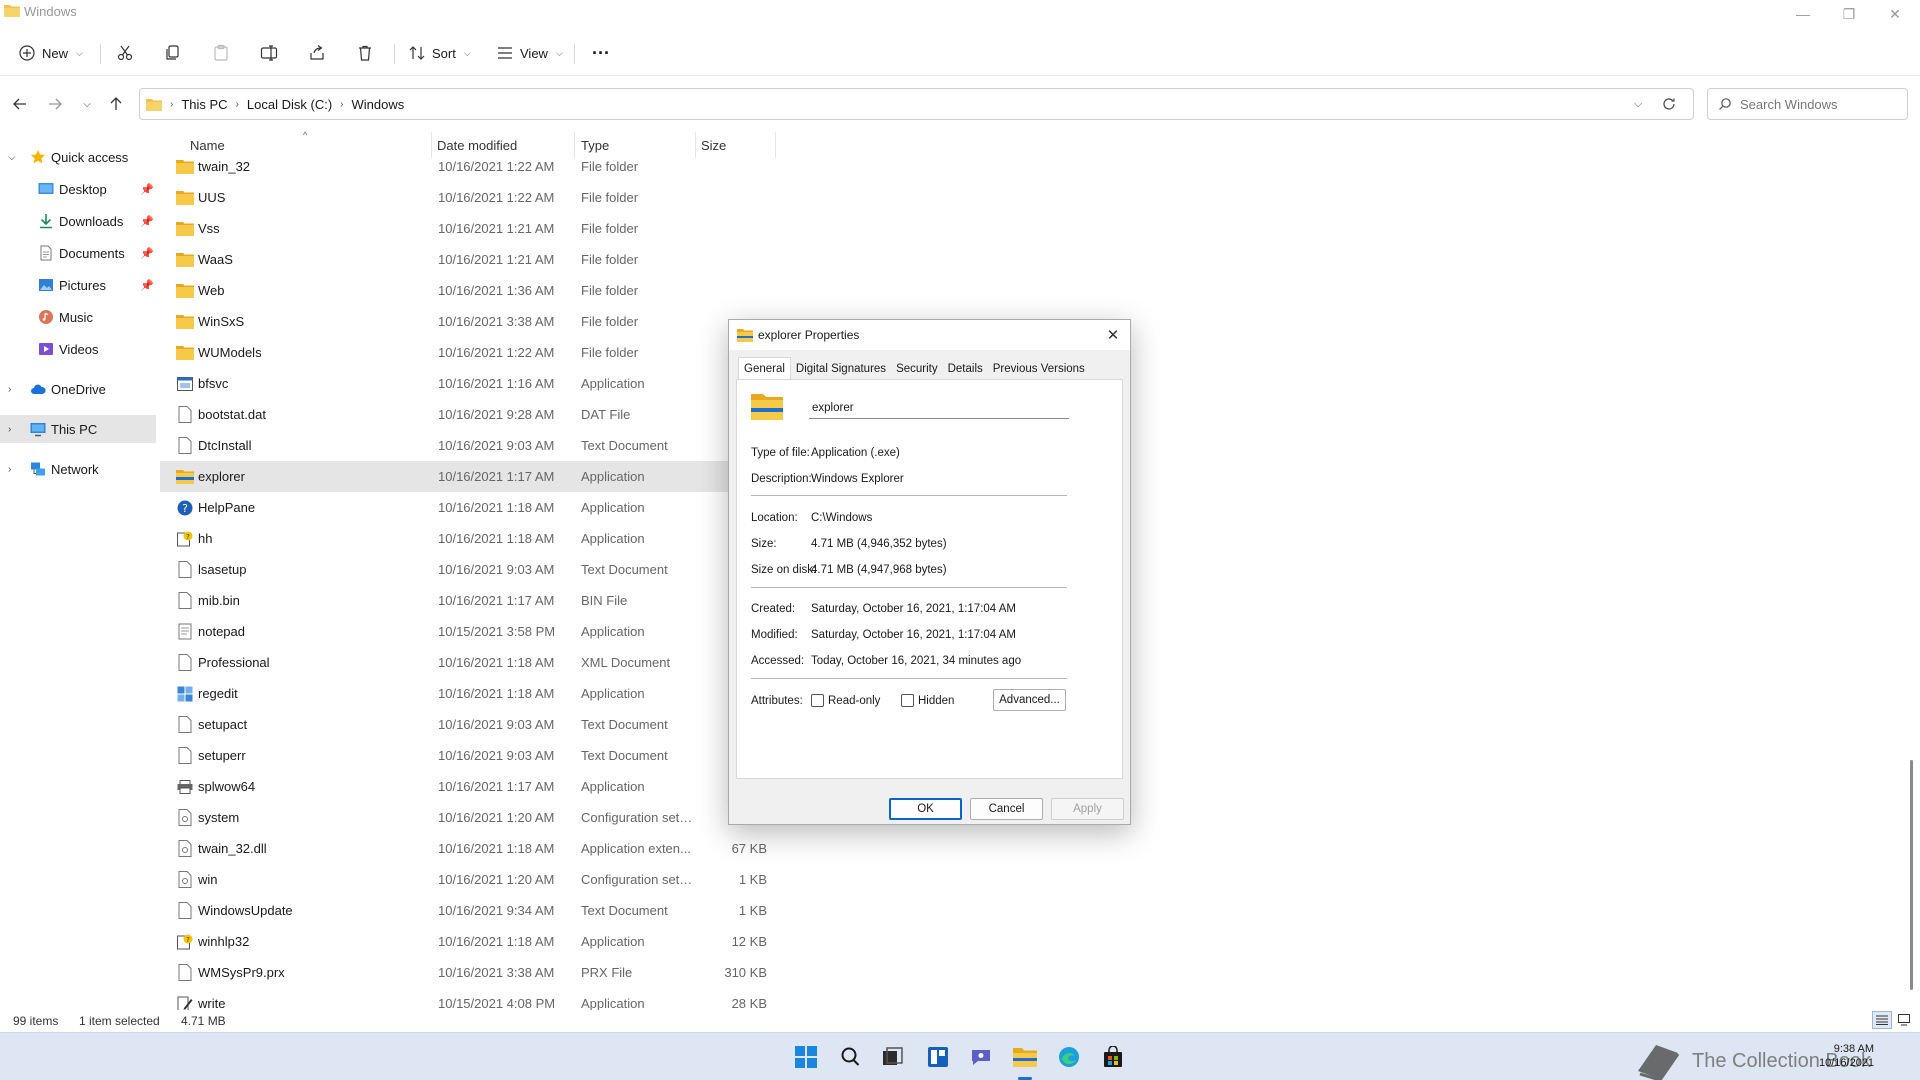  Describe the element at coordinates (1895, 15) in the screenshot. I see `close-button: ✕` at that location.